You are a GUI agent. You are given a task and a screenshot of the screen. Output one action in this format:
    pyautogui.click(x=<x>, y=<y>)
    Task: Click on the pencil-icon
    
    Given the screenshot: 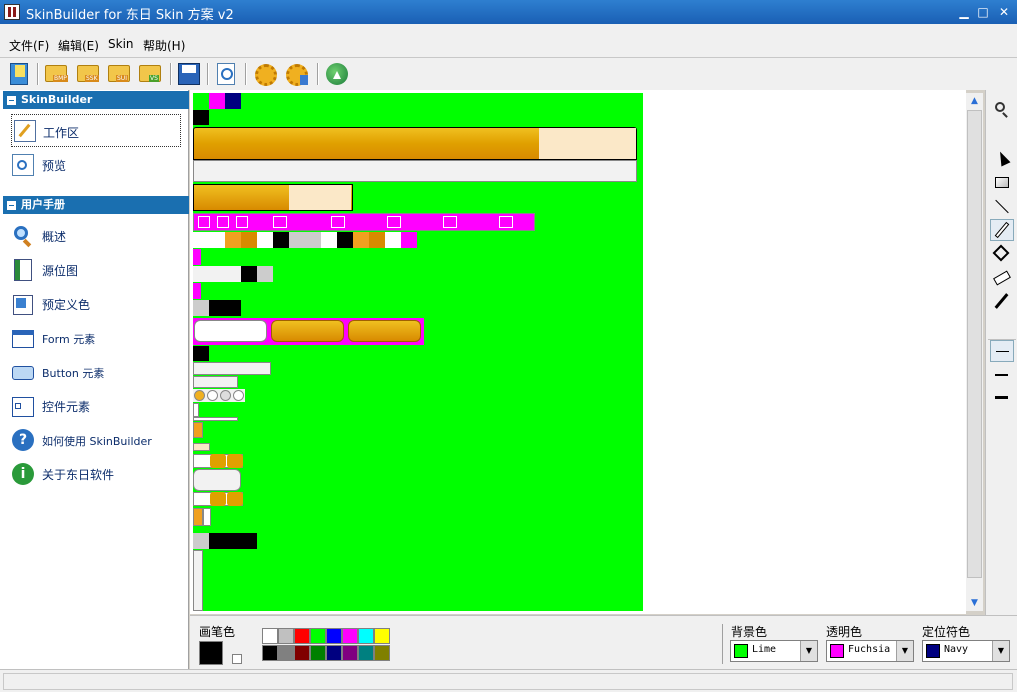 What is the action you would take?
    pyautogui.click(x=1002, y=230)
    